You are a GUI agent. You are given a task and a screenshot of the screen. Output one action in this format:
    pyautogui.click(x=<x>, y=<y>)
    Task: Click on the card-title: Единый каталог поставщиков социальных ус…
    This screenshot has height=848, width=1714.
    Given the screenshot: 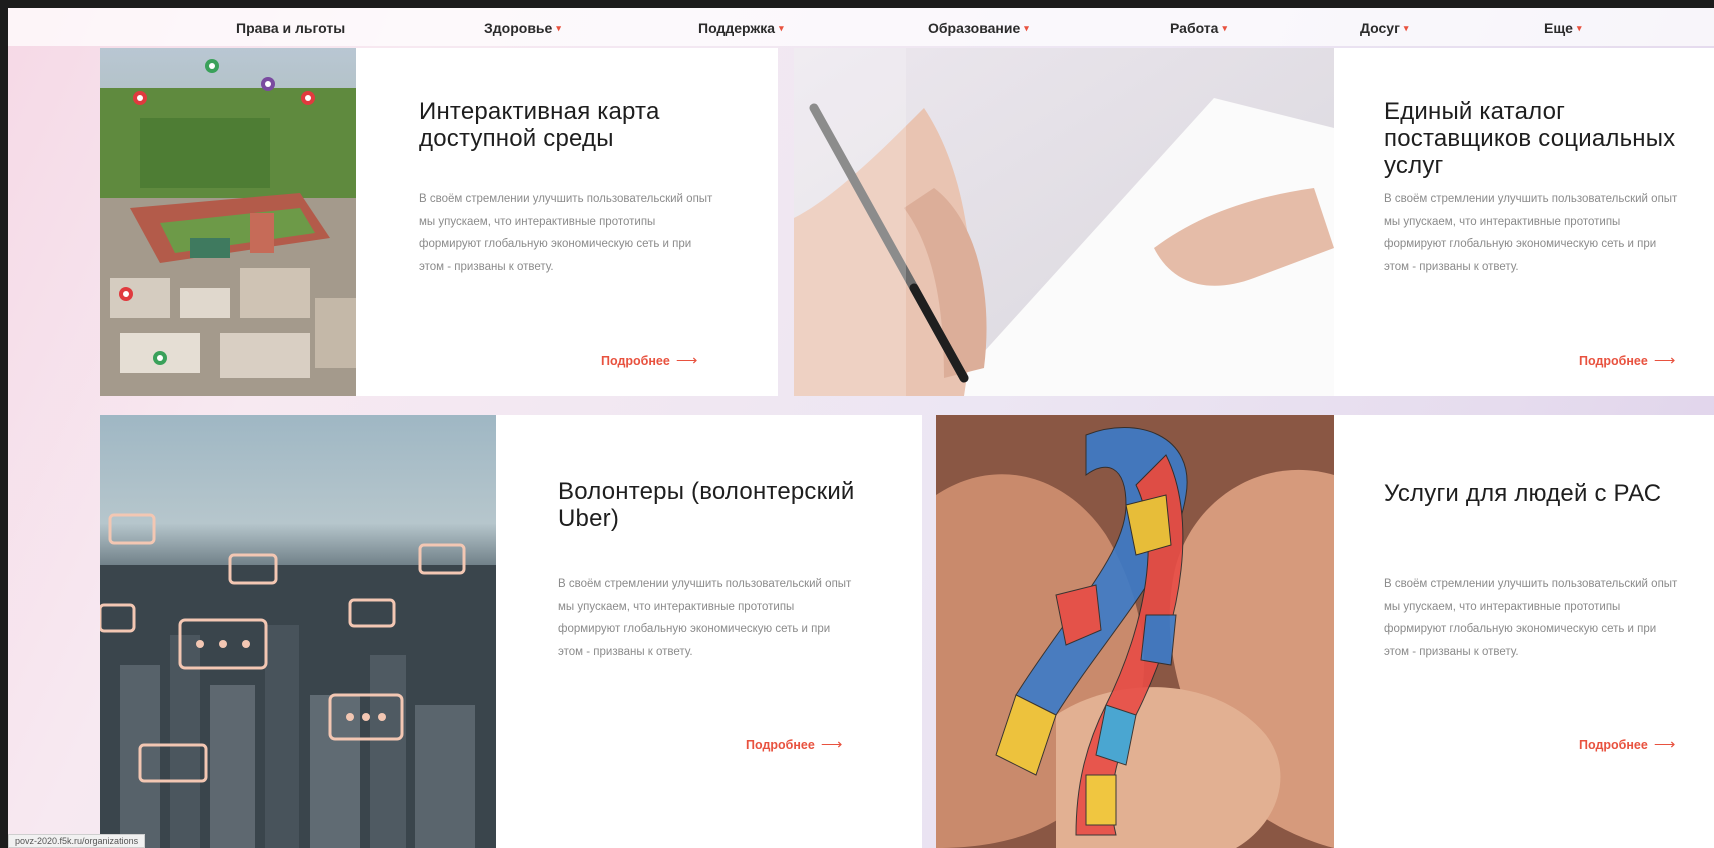 What is the action you would take?
    pyautogui.click(x=1530, y=138)
    